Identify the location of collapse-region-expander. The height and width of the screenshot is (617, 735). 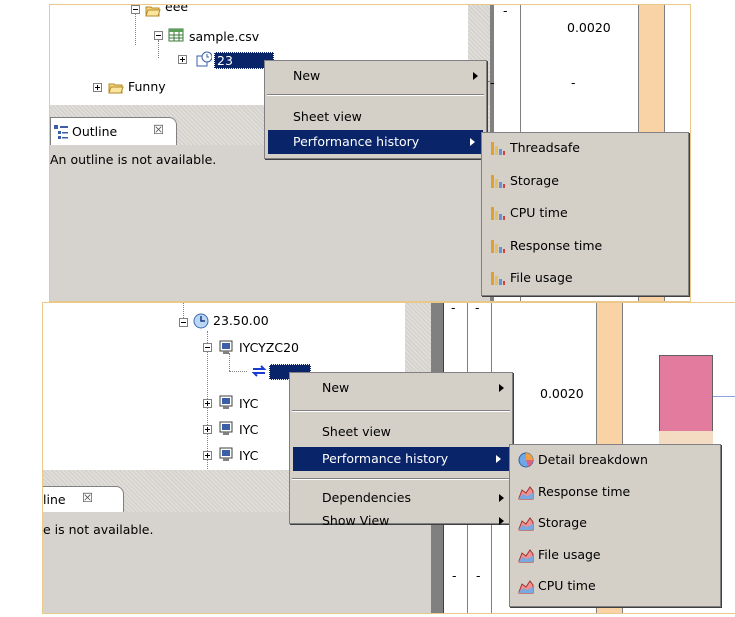
(207, 347).